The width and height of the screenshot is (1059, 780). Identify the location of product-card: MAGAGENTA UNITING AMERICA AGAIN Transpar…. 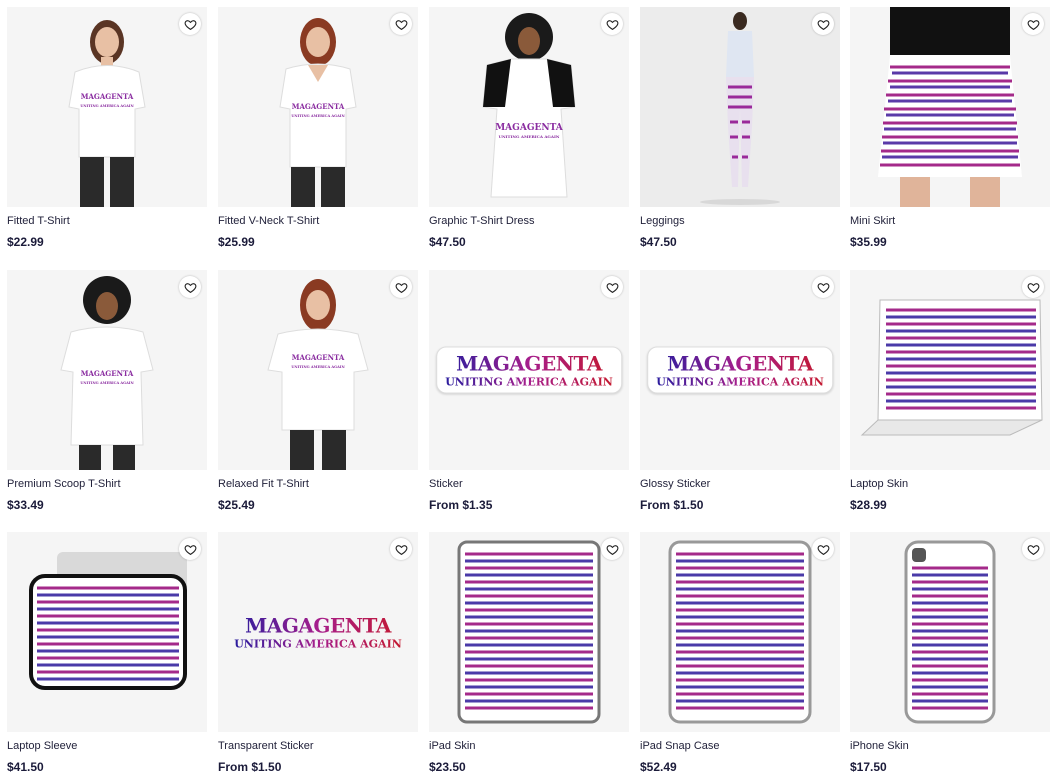
(318, 653).